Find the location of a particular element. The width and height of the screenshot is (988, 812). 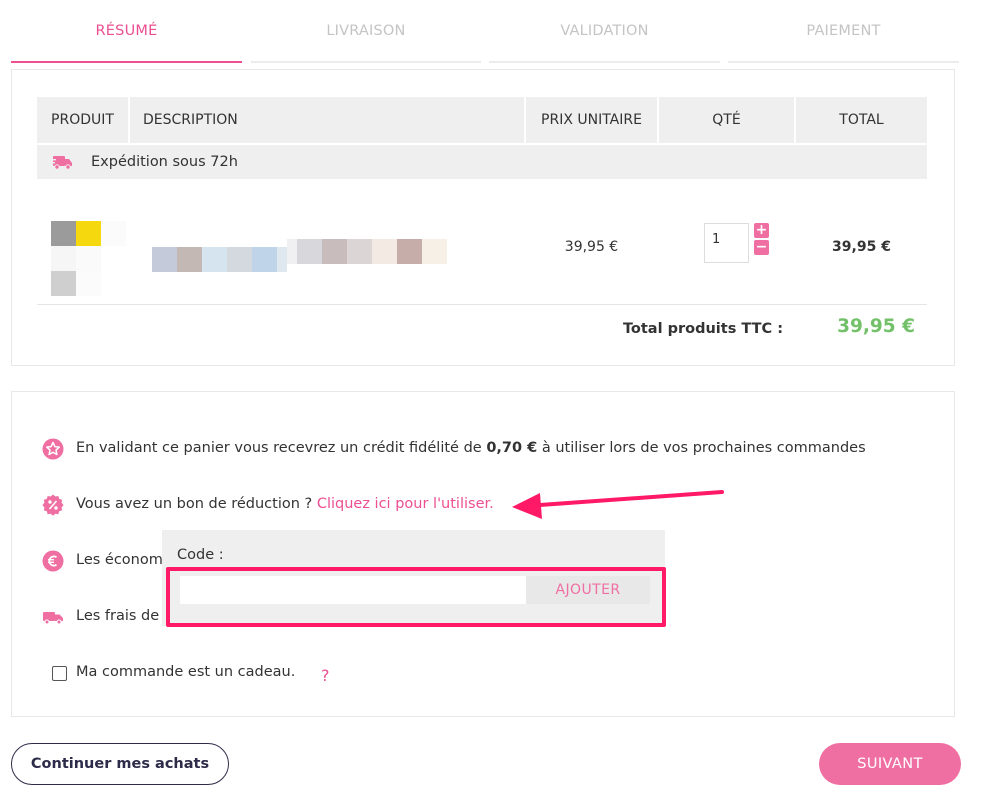

step-resume-label: RÉSUMÉ is located at coordinates (126, 31).